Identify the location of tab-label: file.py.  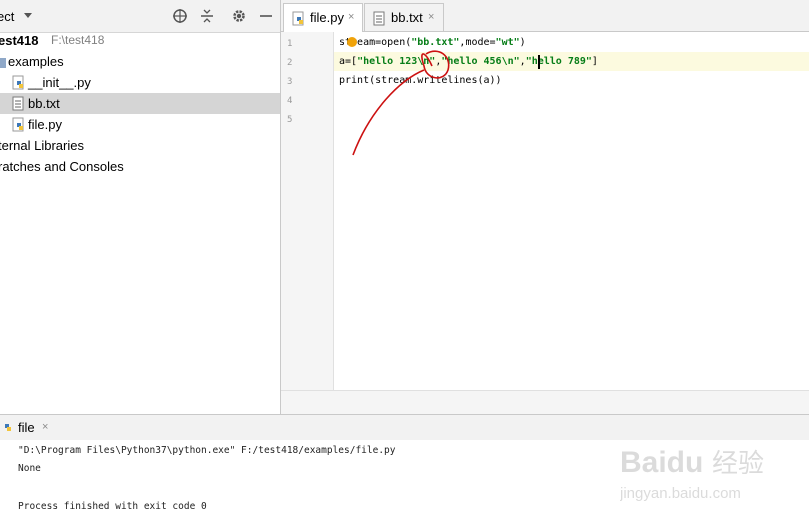
(327, 17).